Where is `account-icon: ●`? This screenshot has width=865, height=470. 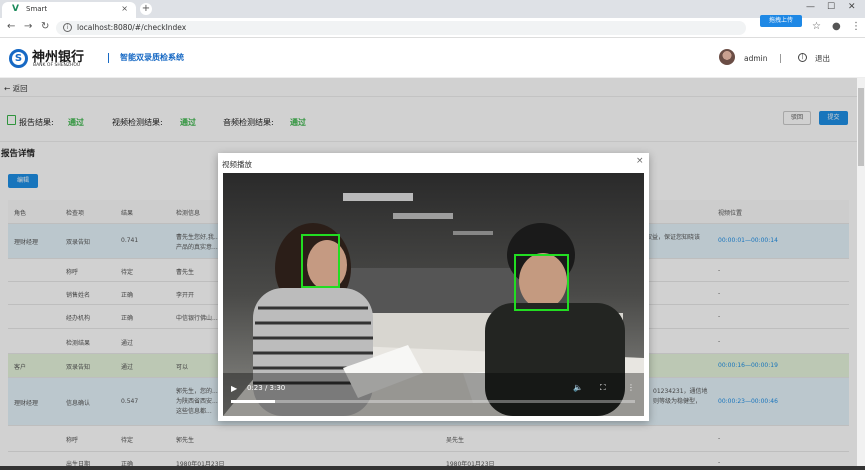
account-icon: ● is located at coordinates (836, 26).